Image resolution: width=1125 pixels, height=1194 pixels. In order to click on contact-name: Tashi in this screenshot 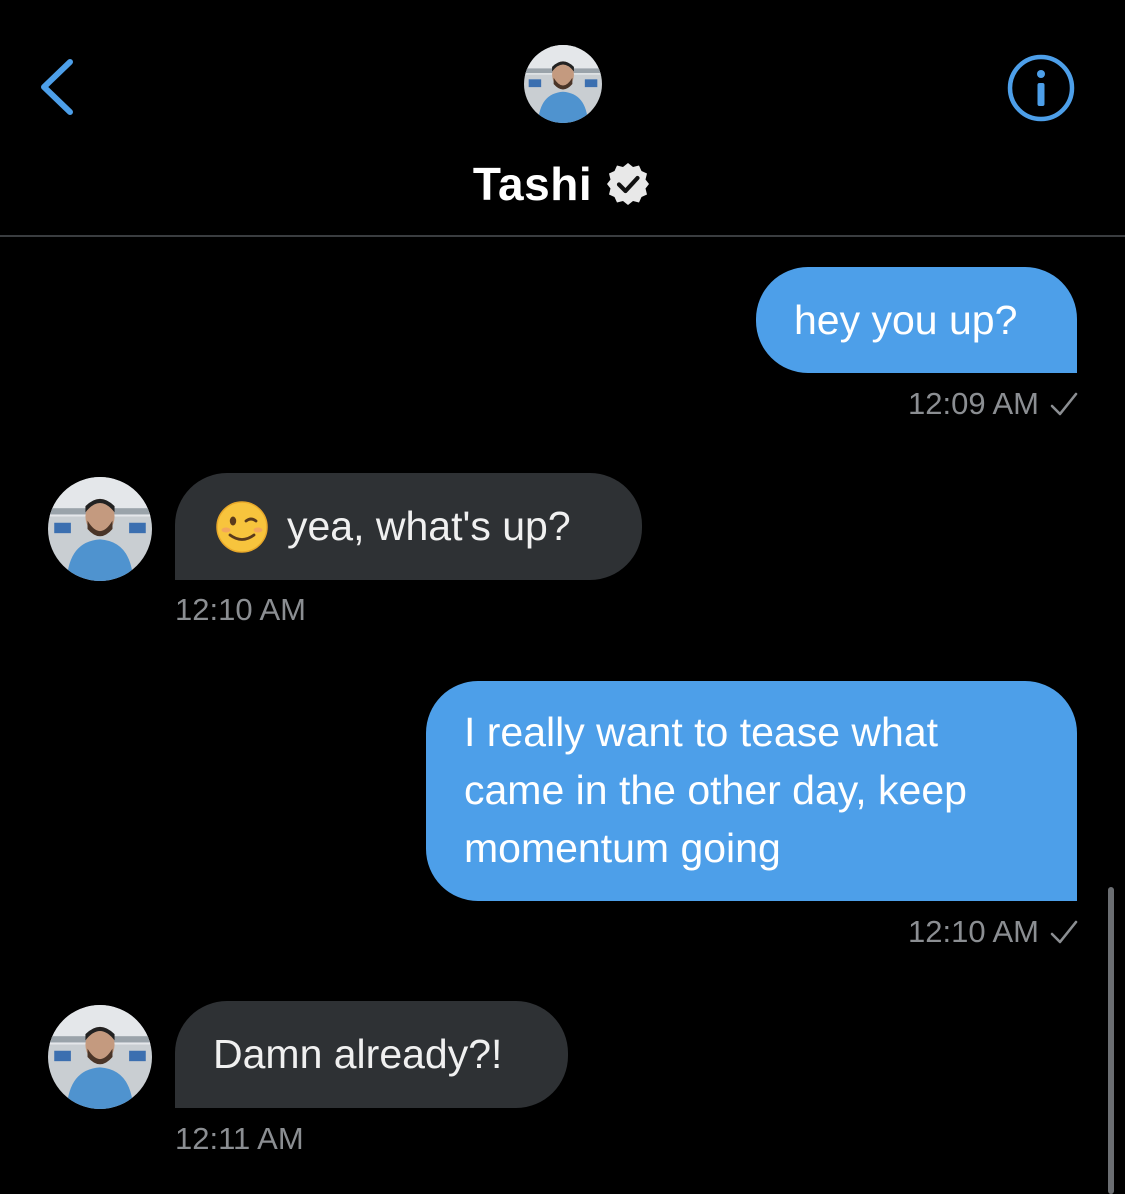, I will do `click(532, 184)`.